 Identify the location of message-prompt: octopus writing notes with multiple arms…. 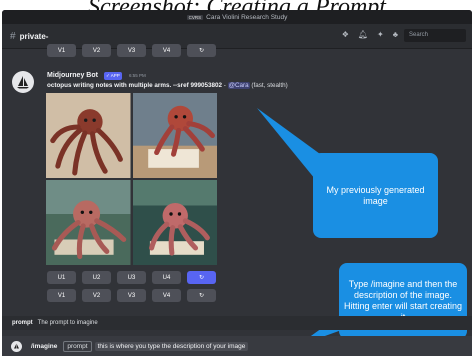
(167, 85).